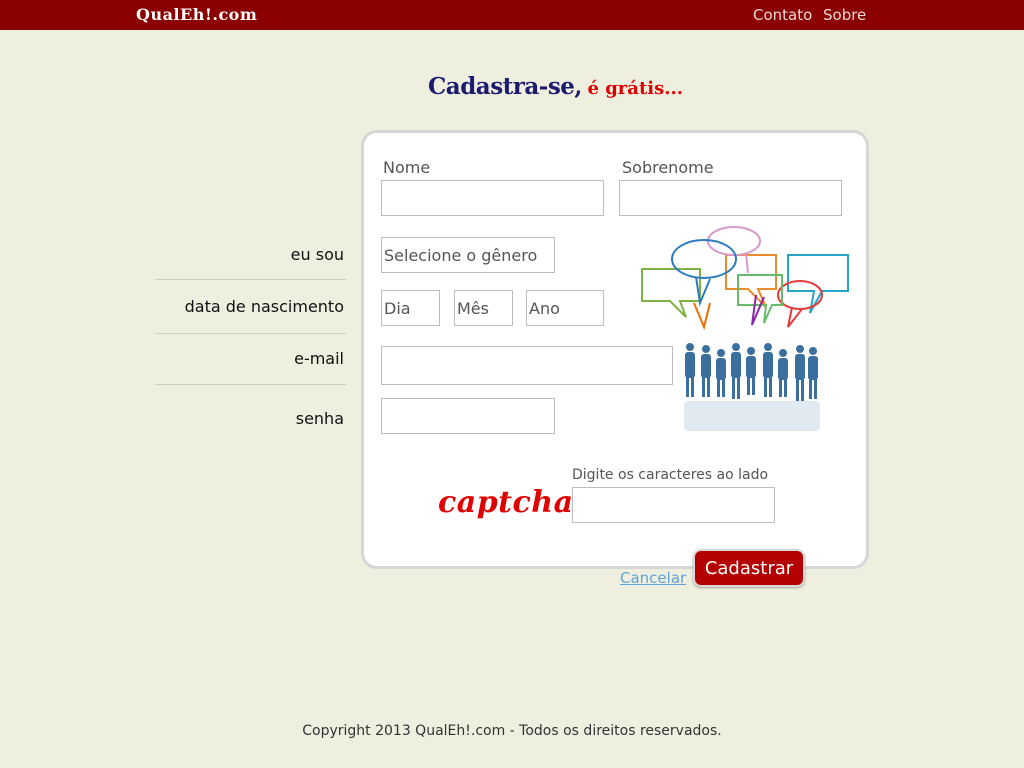 The width and height of the screenshot is (1024, 768). What do you see at coordinates (483, 308) in the screenshot?
I see `birth-month-input` at bounding box center [483, 308].